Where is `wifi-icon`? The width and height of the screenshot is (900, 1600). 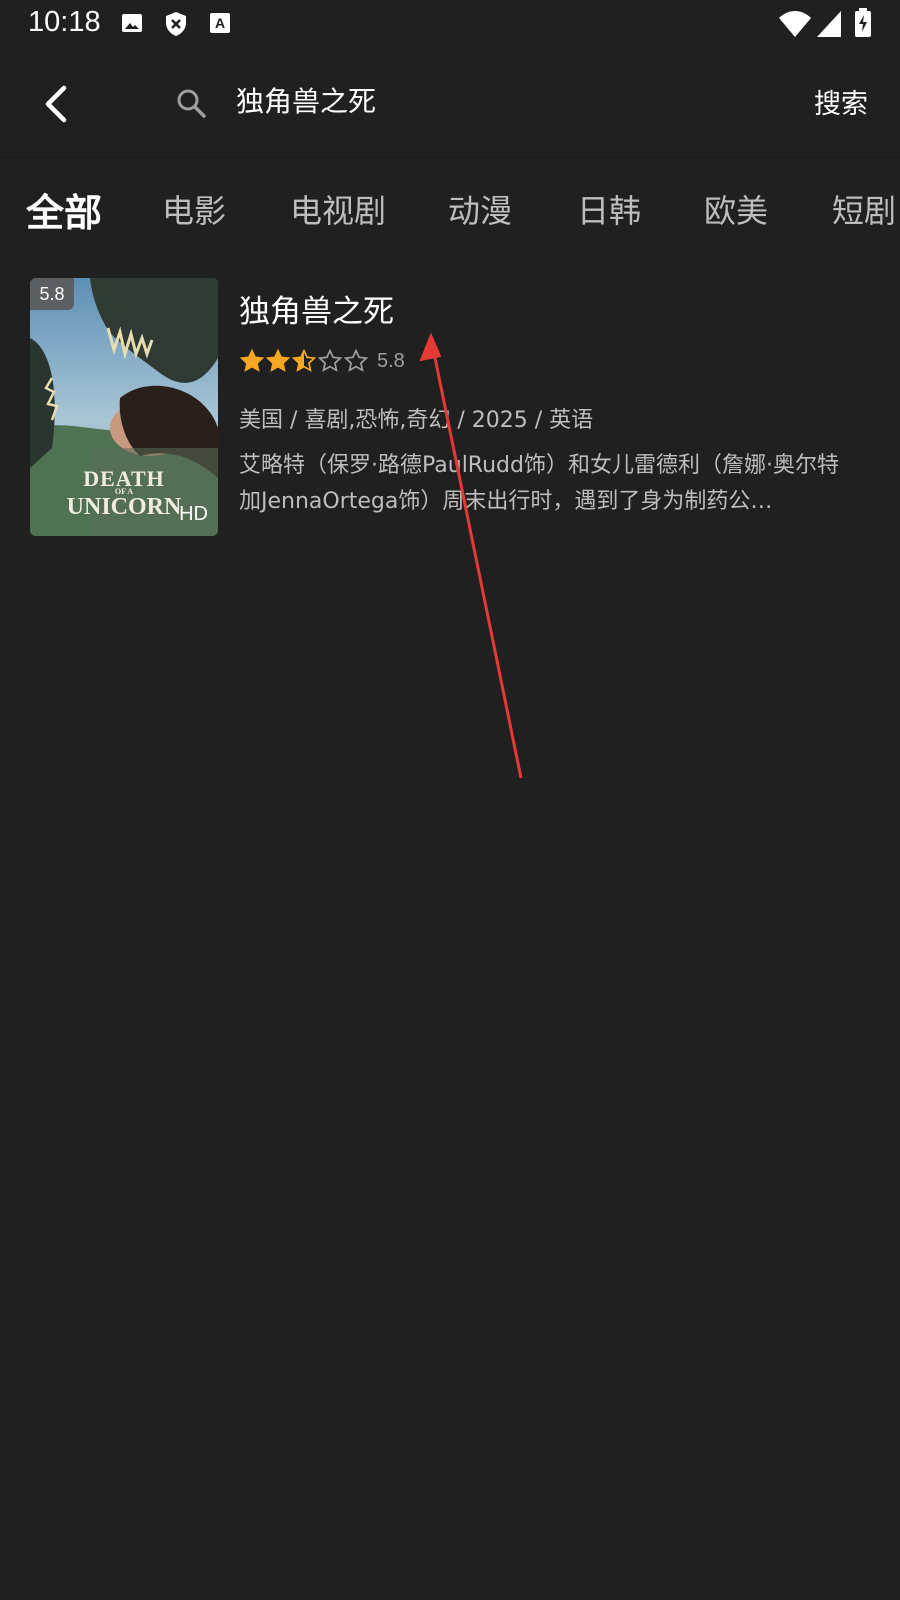 wifi-icon is located at coordinates (795, 26).